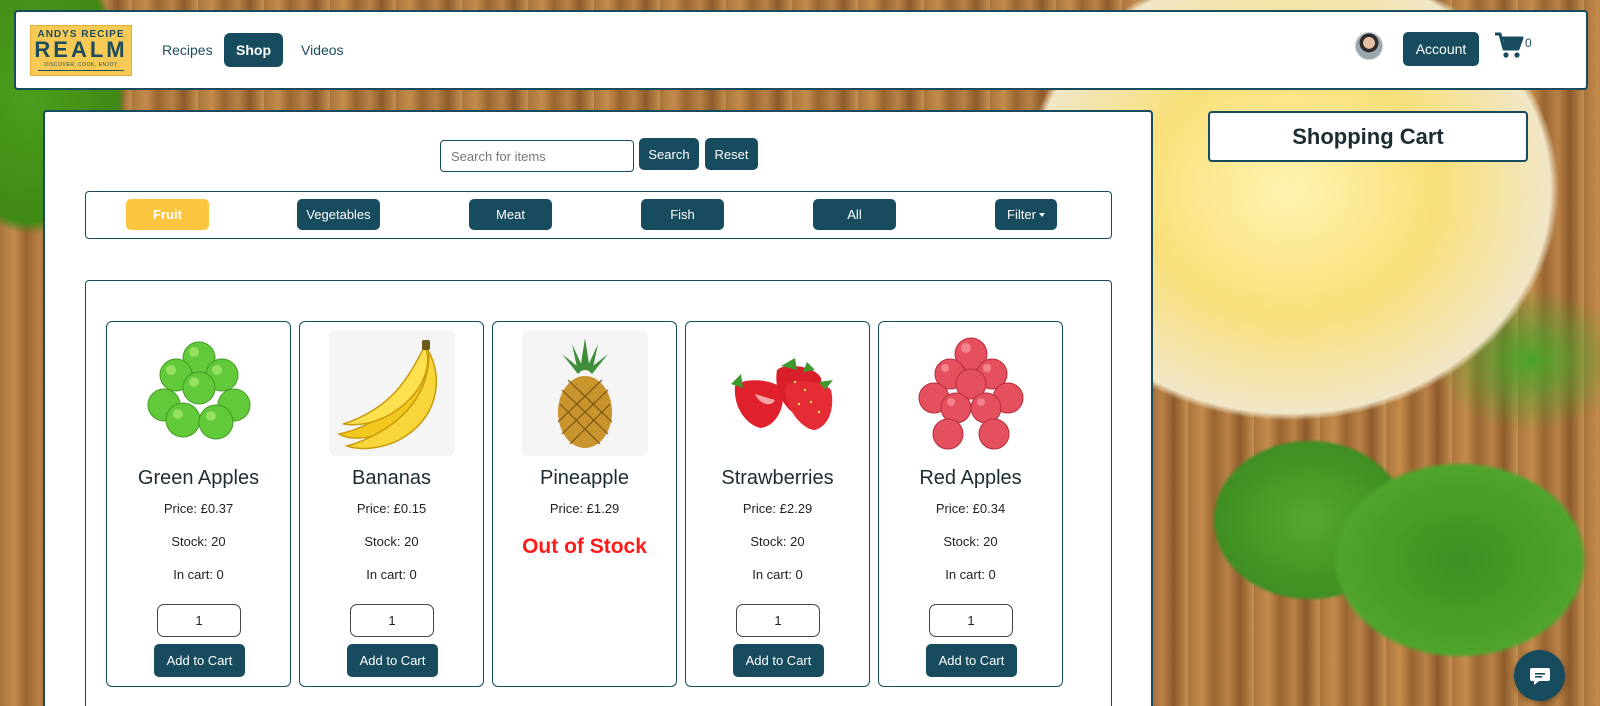 Image resolution: width=1600 pixels, height=706 pixels. What do you see at coordinates (1509, 45) in the screenshot?
I see `shopping-cart-icon` at bounding box center [1509, 45].